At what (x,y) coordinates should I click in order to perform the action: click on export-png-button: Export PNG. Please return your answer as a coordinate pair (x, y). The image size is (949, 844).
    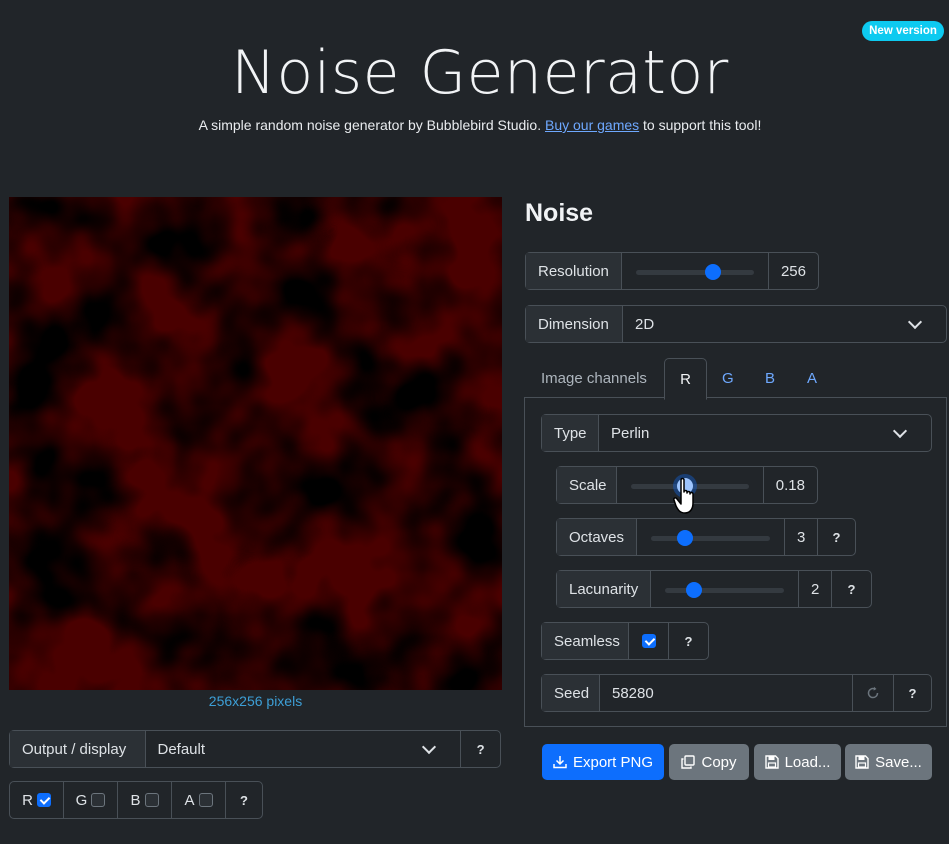
    Looking at the image, I should click on (603, 762).